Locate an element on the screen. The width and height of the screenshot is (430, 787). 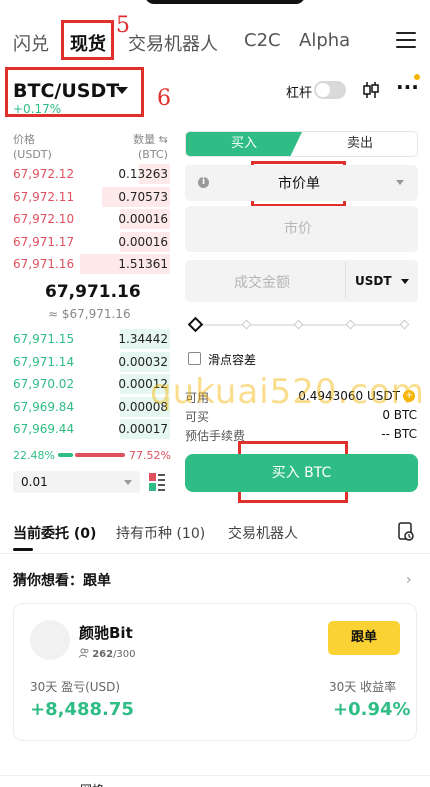
hamburger-menu-icon is located at coordinates (406, 41).